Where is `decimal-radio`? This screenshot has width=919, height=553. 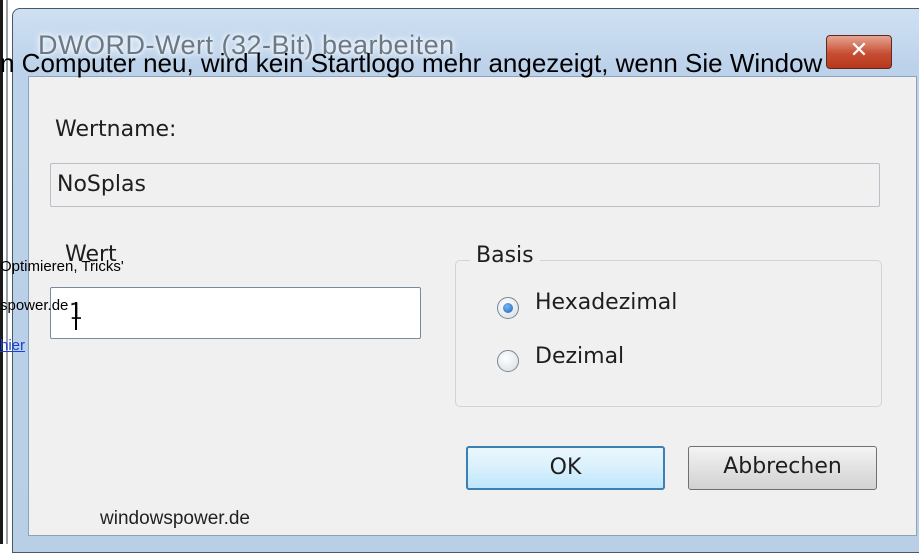
decimal-radio is located at coordinates (508, 361).